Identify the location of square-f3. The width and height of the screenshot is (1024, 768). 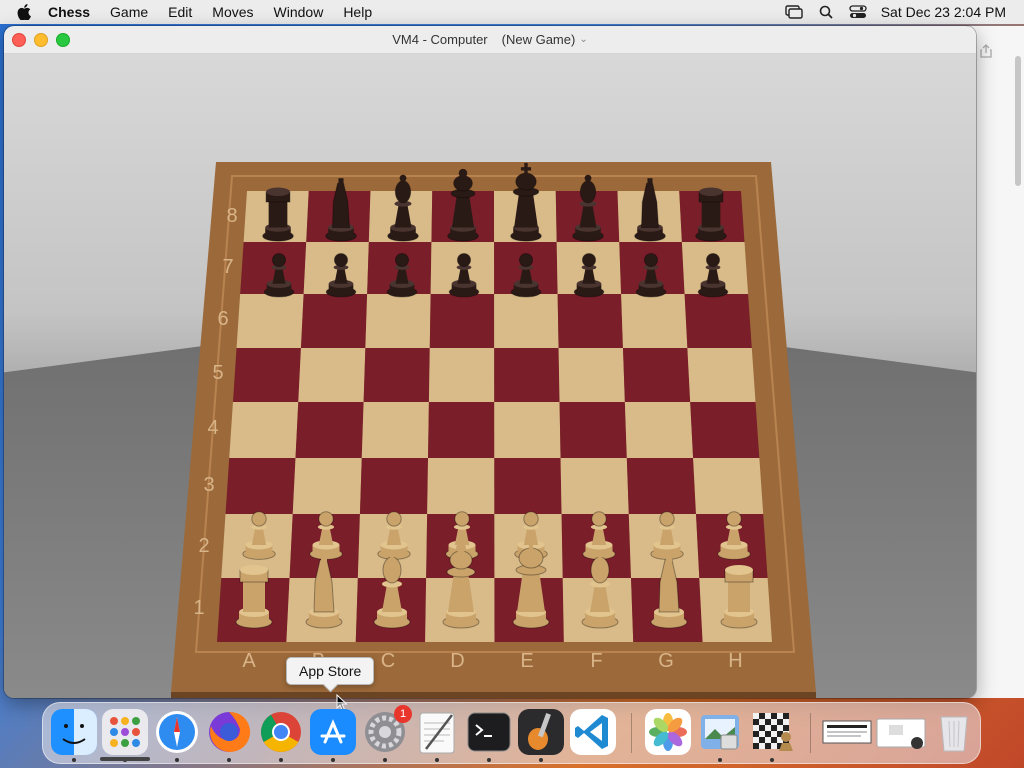
(594, 486).